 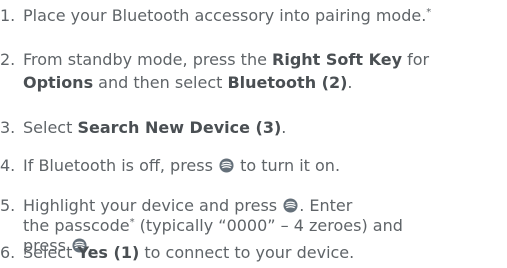 What do you see at coordinates (160, 82) in the screenshot?
I see `step-text-part: and then select` at bounding box center [160, 82].